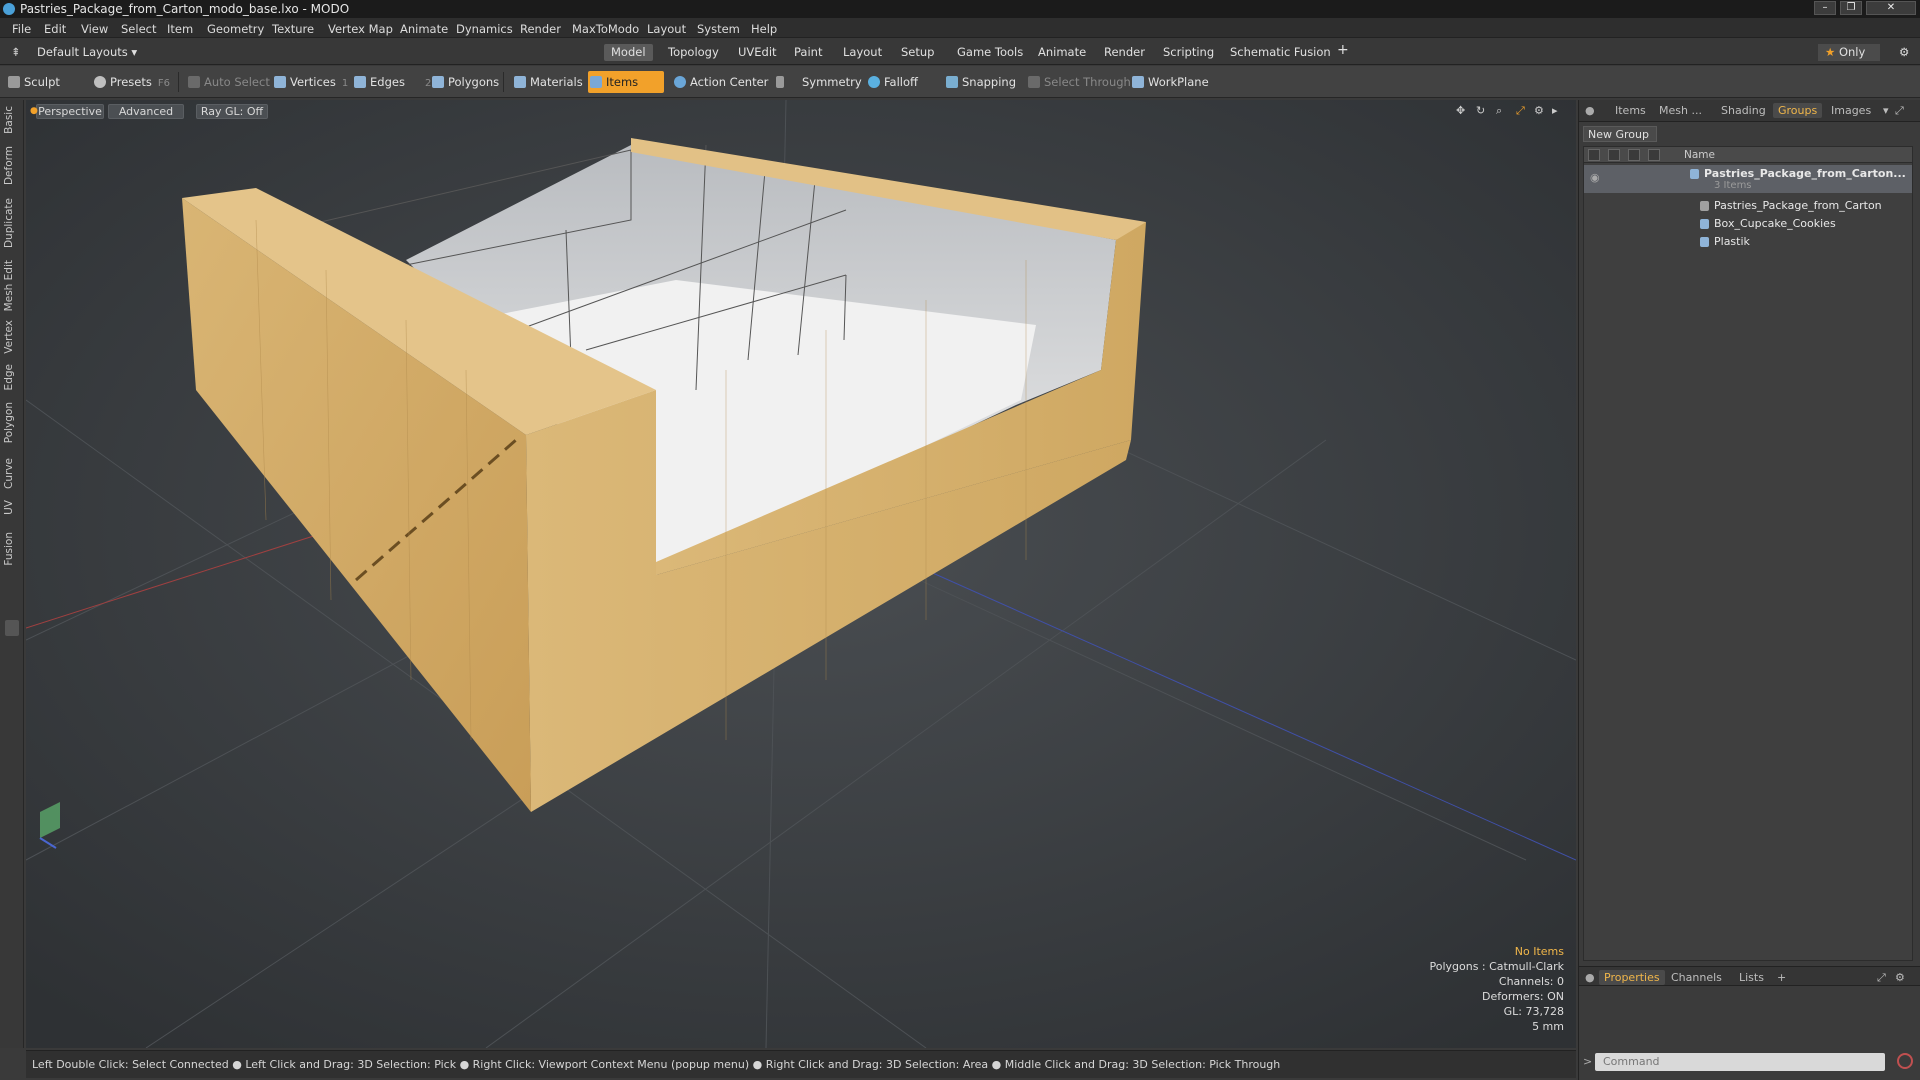 Image resolution: width=1920 pixels, height=1080 pixels. I want to click on menu-dynamics: Dynamics, so click(484, 29).